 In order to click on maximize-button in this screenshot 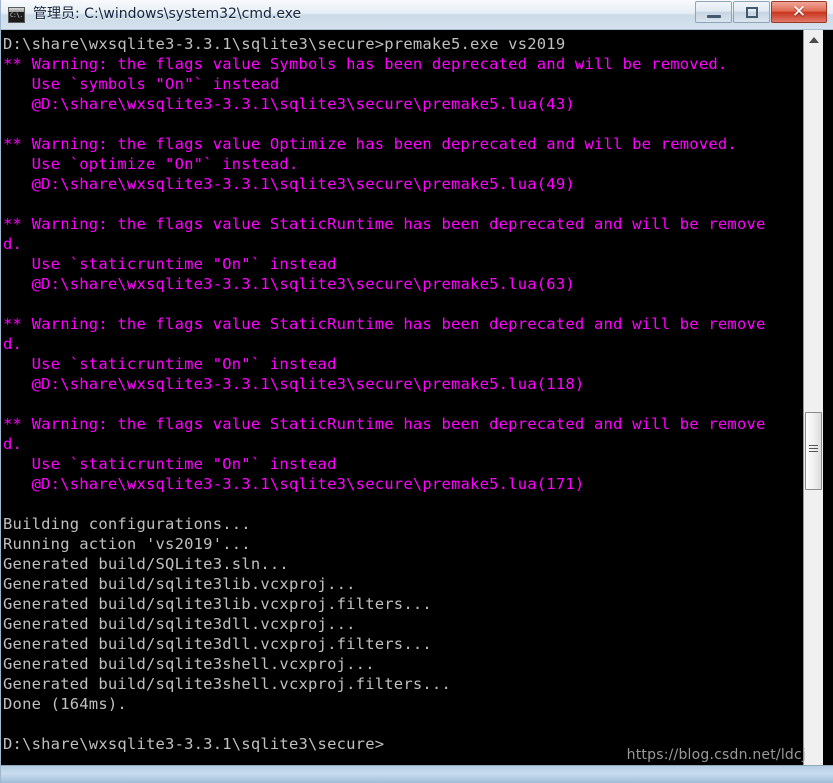, I will do `click(751, 12)`.